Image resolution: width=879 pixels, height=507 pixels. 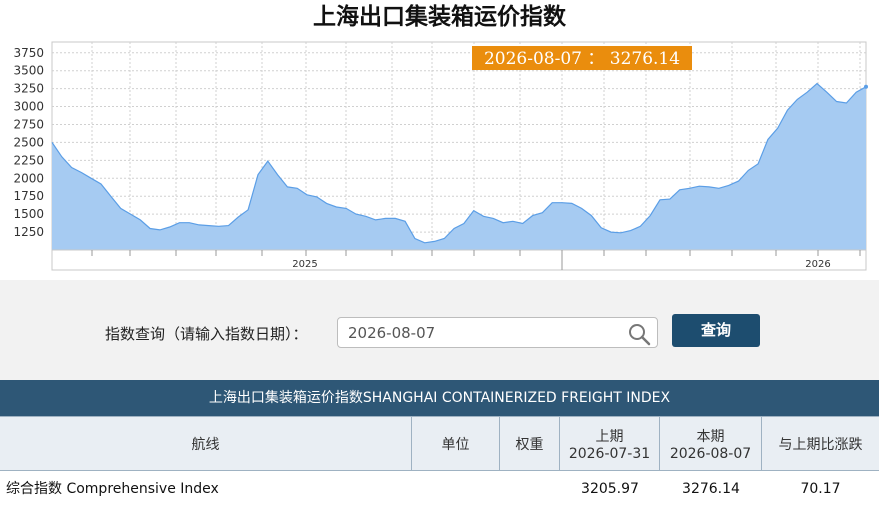 I want to click on date-input: 2026-08-07, so click(x=497, y=332).